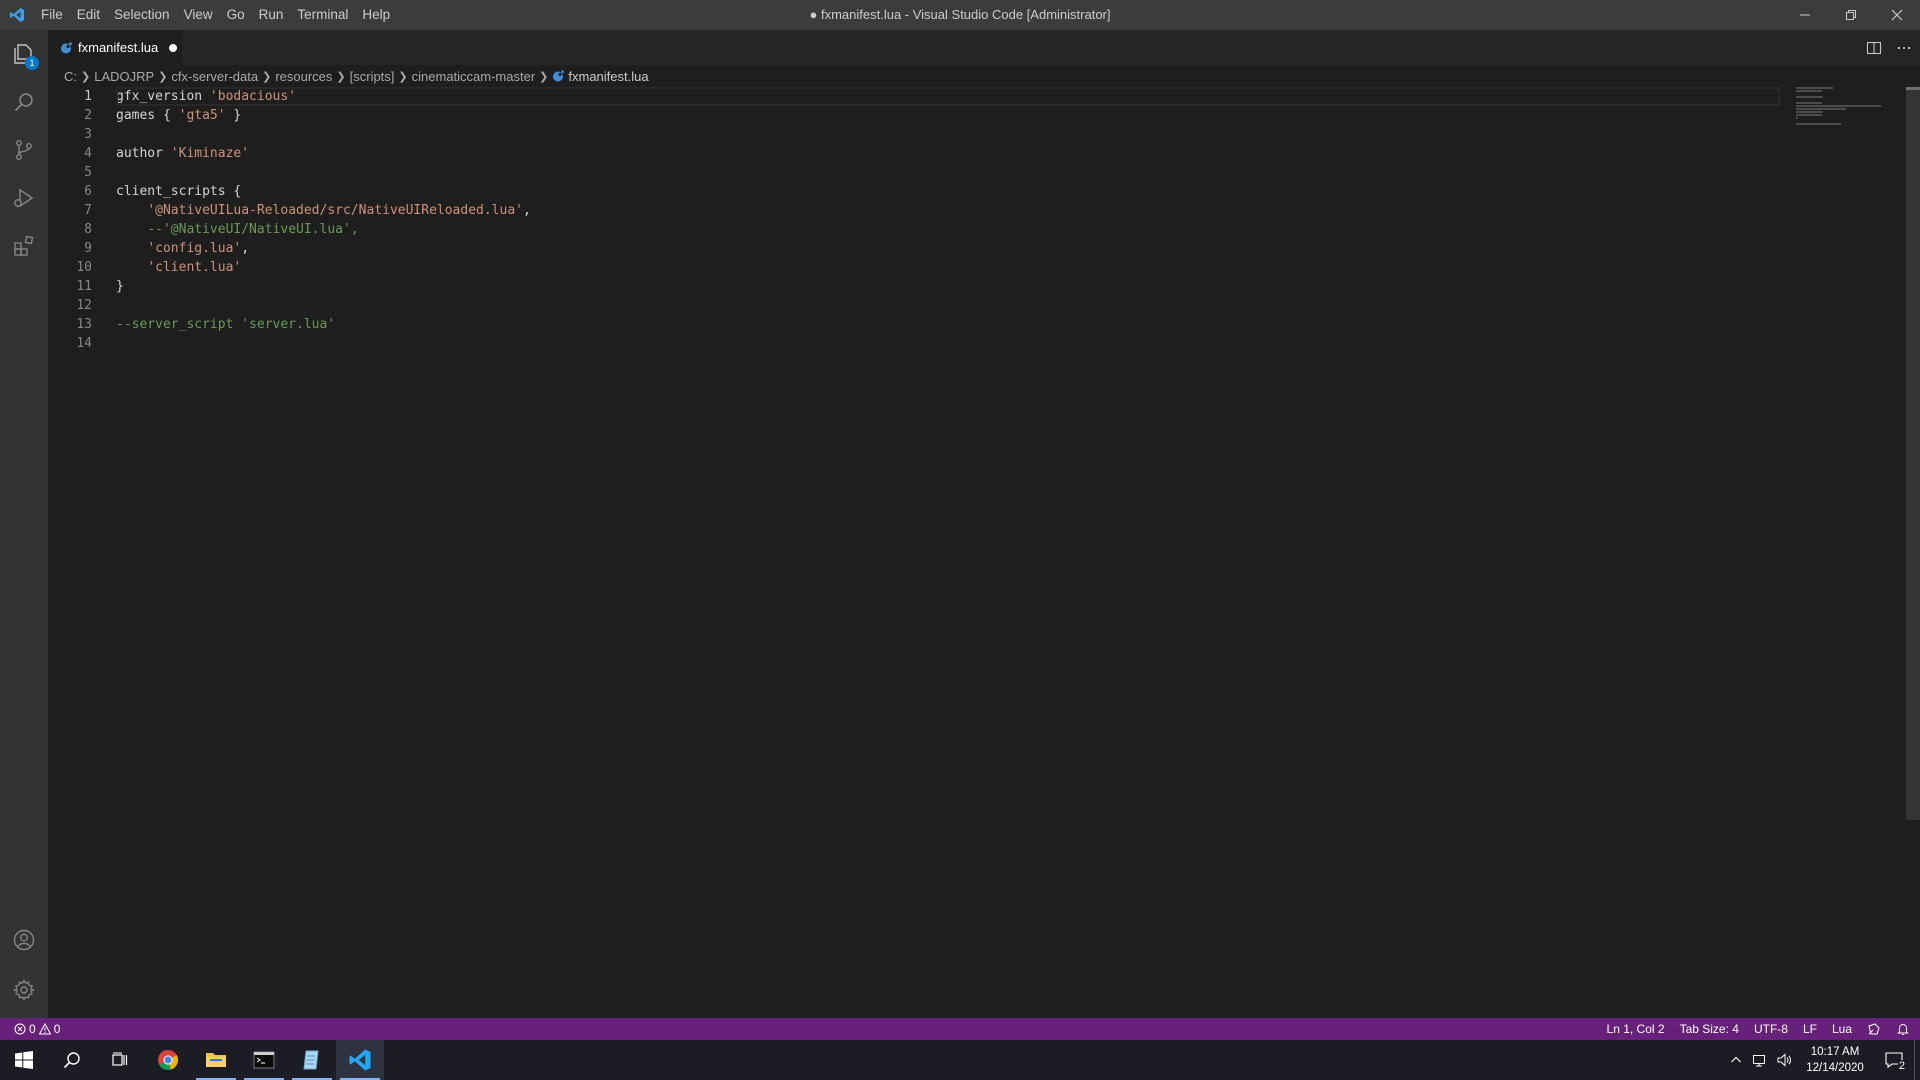  What do you see at coordinates (30, 1029) in the screenshot?
I see `problems-indicator: 0 0` at bounding box center [30, 1029].